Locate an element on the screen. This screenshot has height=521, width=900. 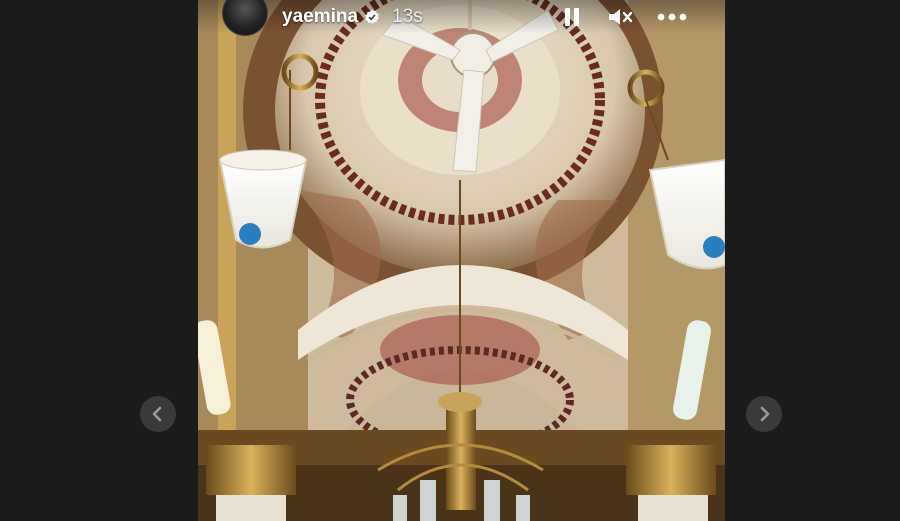
avatar is located at coordinates (245, 18).